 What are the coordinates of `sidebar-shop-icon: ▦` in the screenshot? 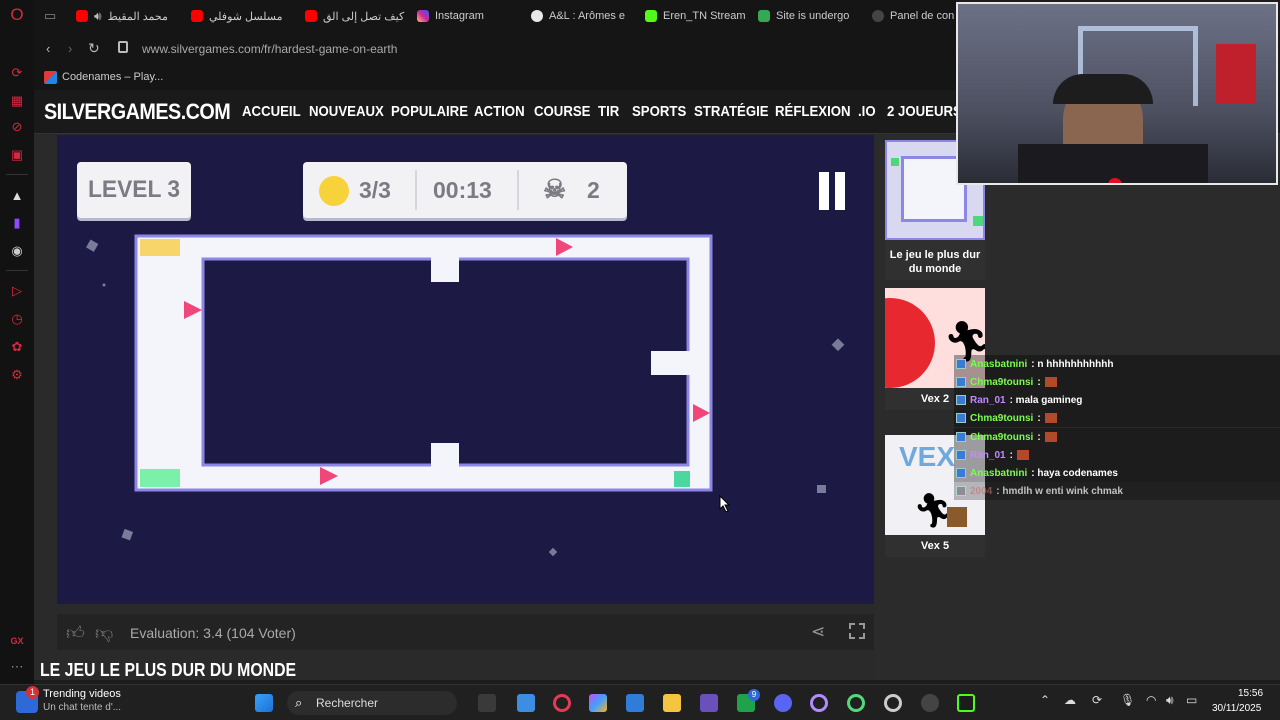 It's located at (17, 101).